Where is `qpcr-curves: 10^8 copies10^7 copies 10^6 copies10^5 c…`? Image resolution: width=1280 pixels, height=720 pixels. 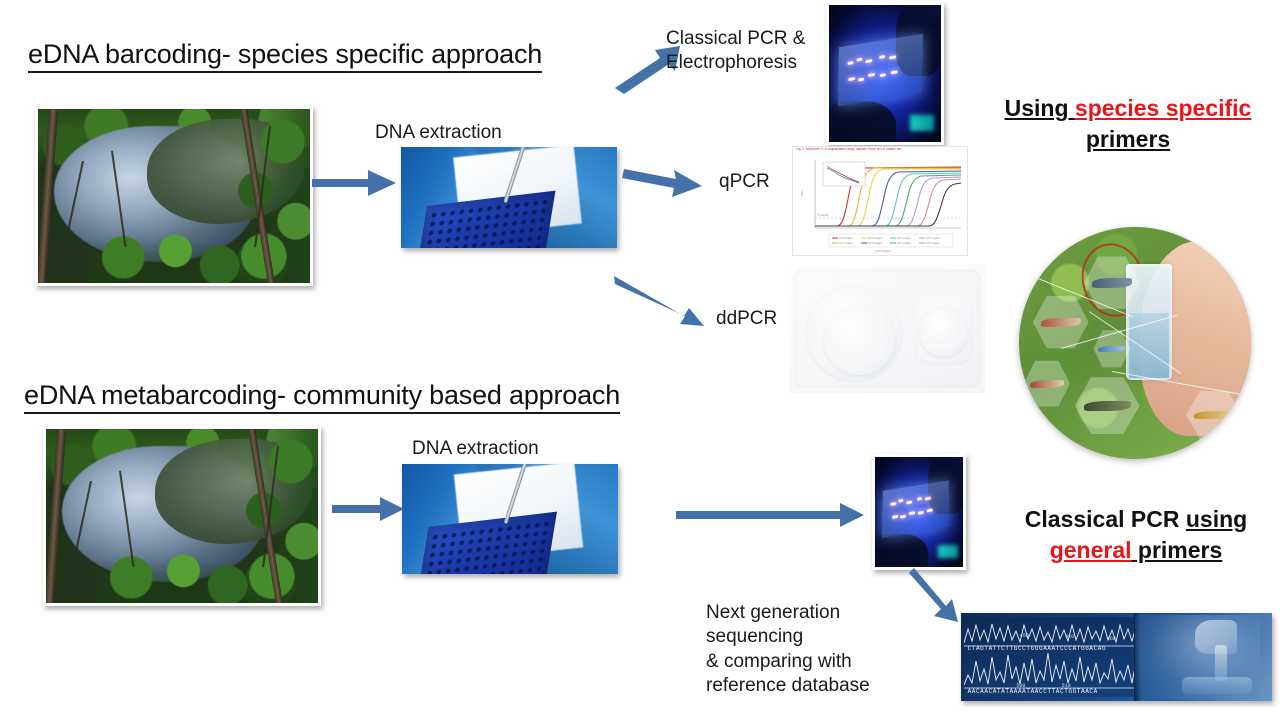 qpcr-curves: 10^8 copies10^7 copies 10^6 copies10^5 c… is located at coordinates (880, 204).